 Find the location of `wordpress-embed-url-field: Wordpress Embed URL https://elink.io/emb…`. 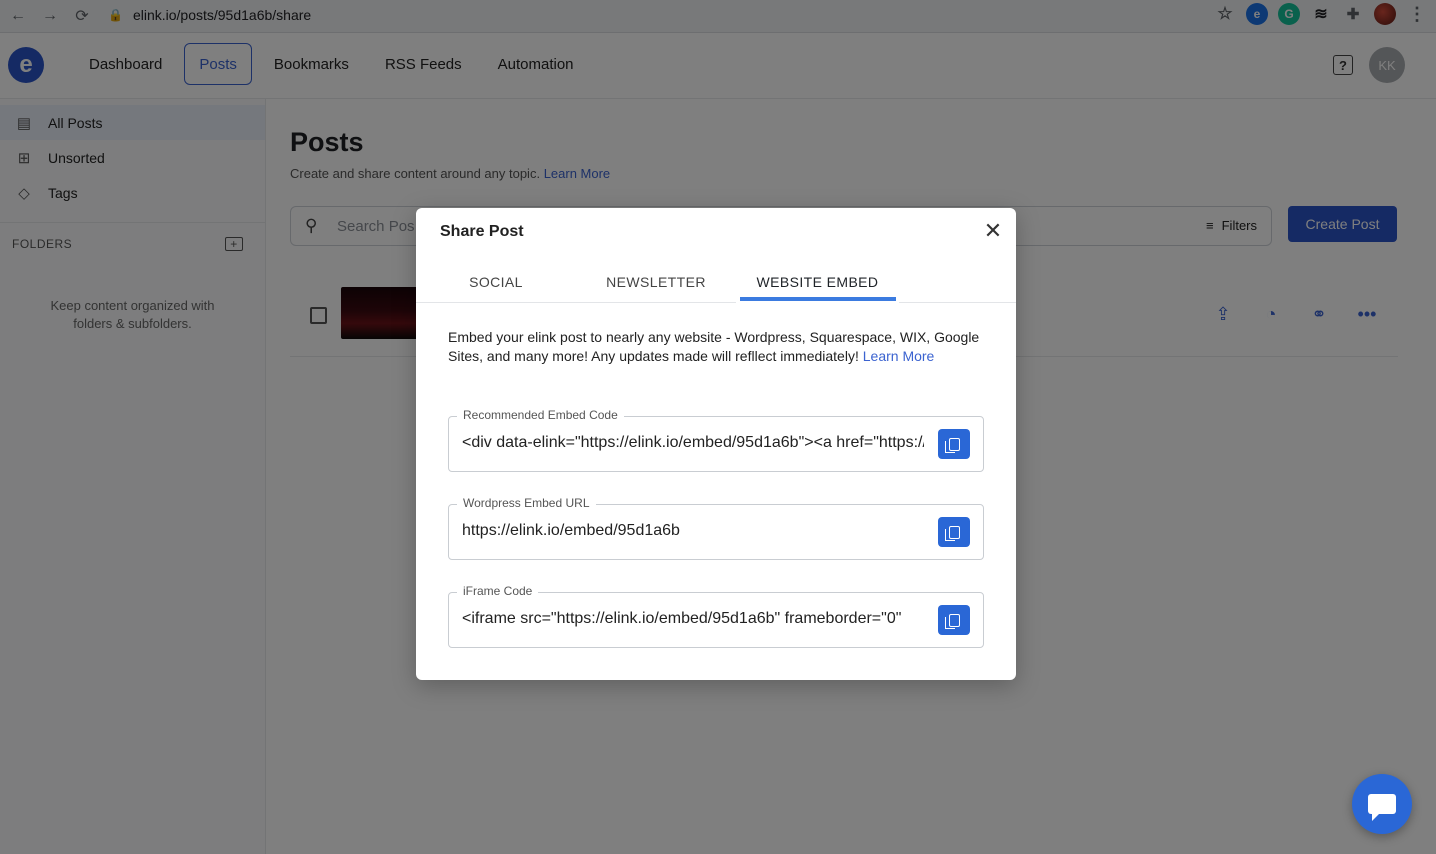

wordpress-embed-url-field: Wordpress Embed URL https://elink.io/emb… is located at coordinates (716, 528).